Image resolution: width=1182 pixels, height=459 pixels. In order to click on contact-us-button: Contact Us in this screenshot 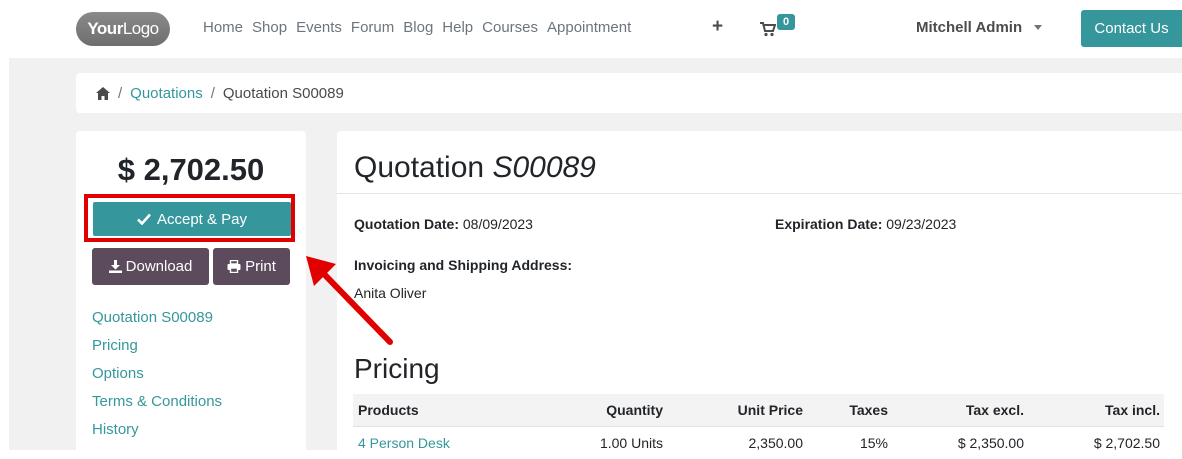, I will do `click(1131, 28)`.